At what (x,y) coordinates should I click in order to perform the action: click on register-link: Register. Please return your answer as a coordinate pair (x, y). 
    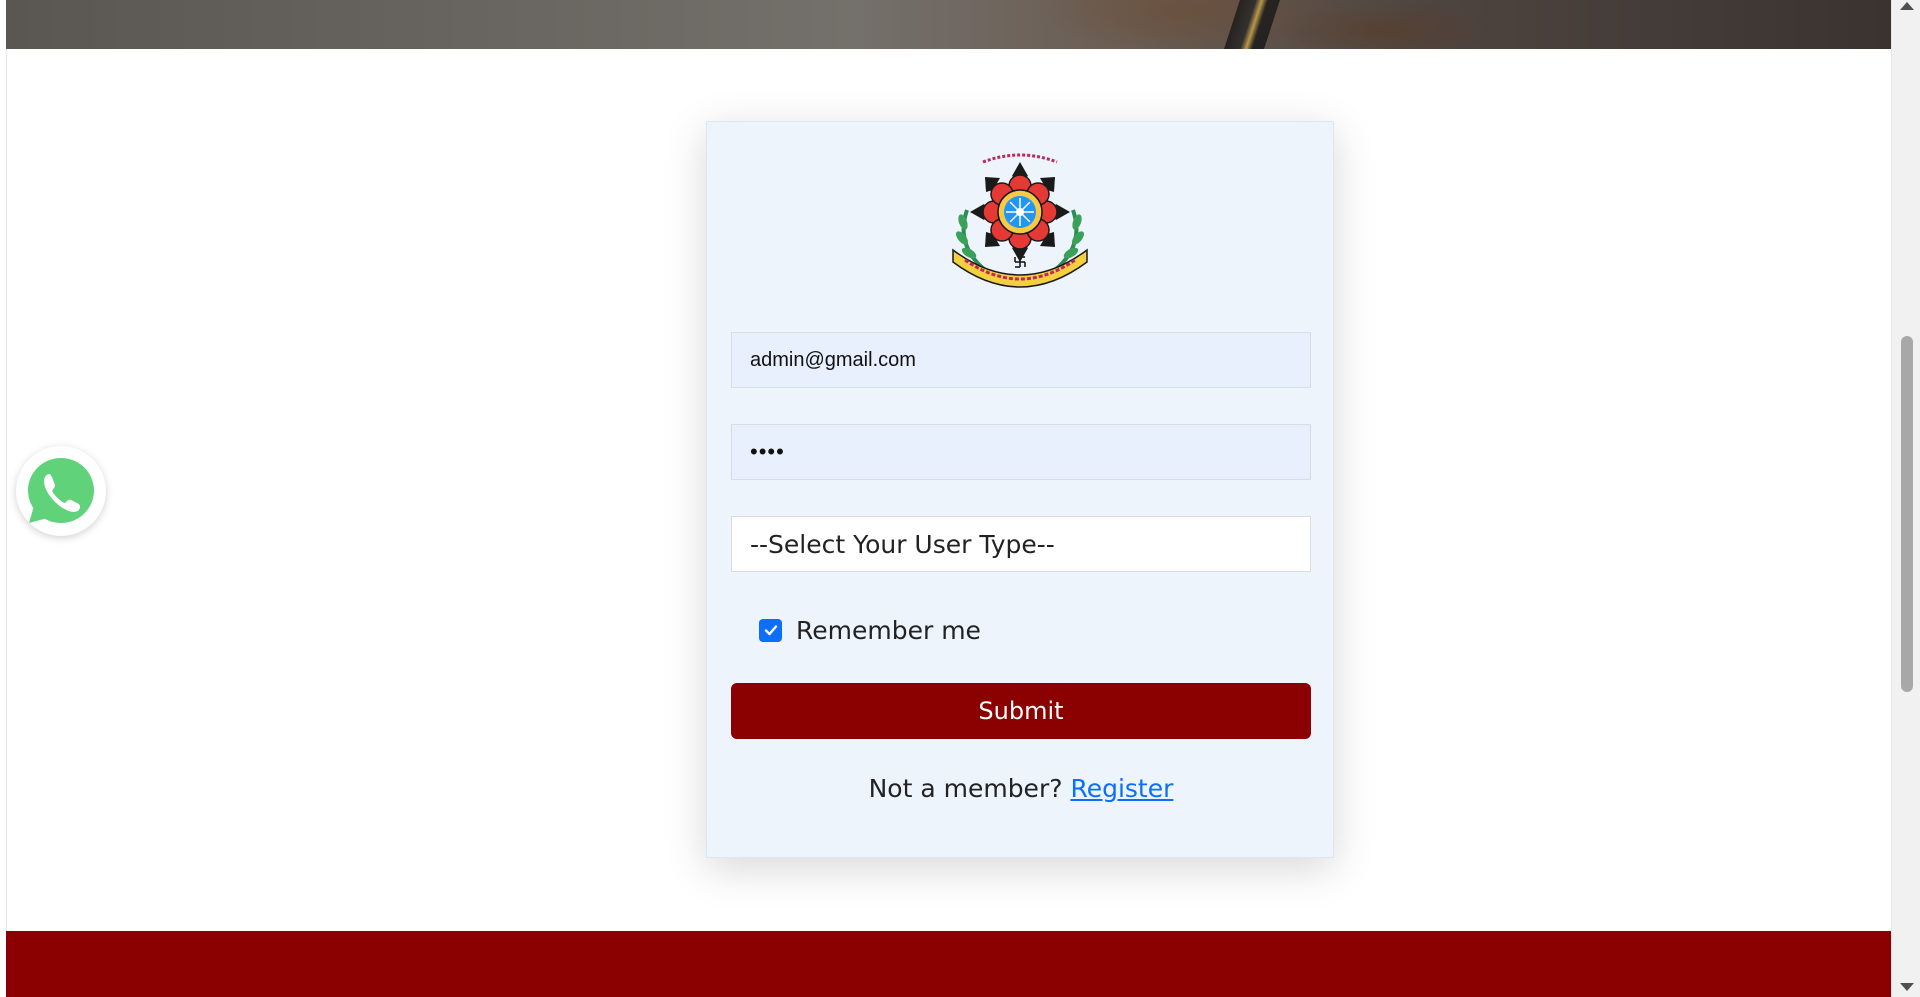
    Looking at the image, I should click on (1121, 788).